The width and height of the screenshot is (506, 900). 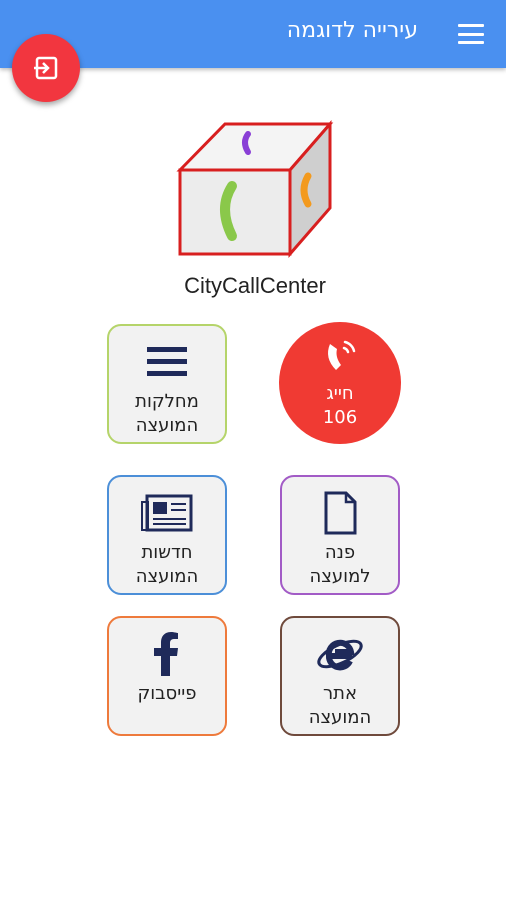 I want to click on news-label: חדשות המועצה, so click(x=167, y=564).